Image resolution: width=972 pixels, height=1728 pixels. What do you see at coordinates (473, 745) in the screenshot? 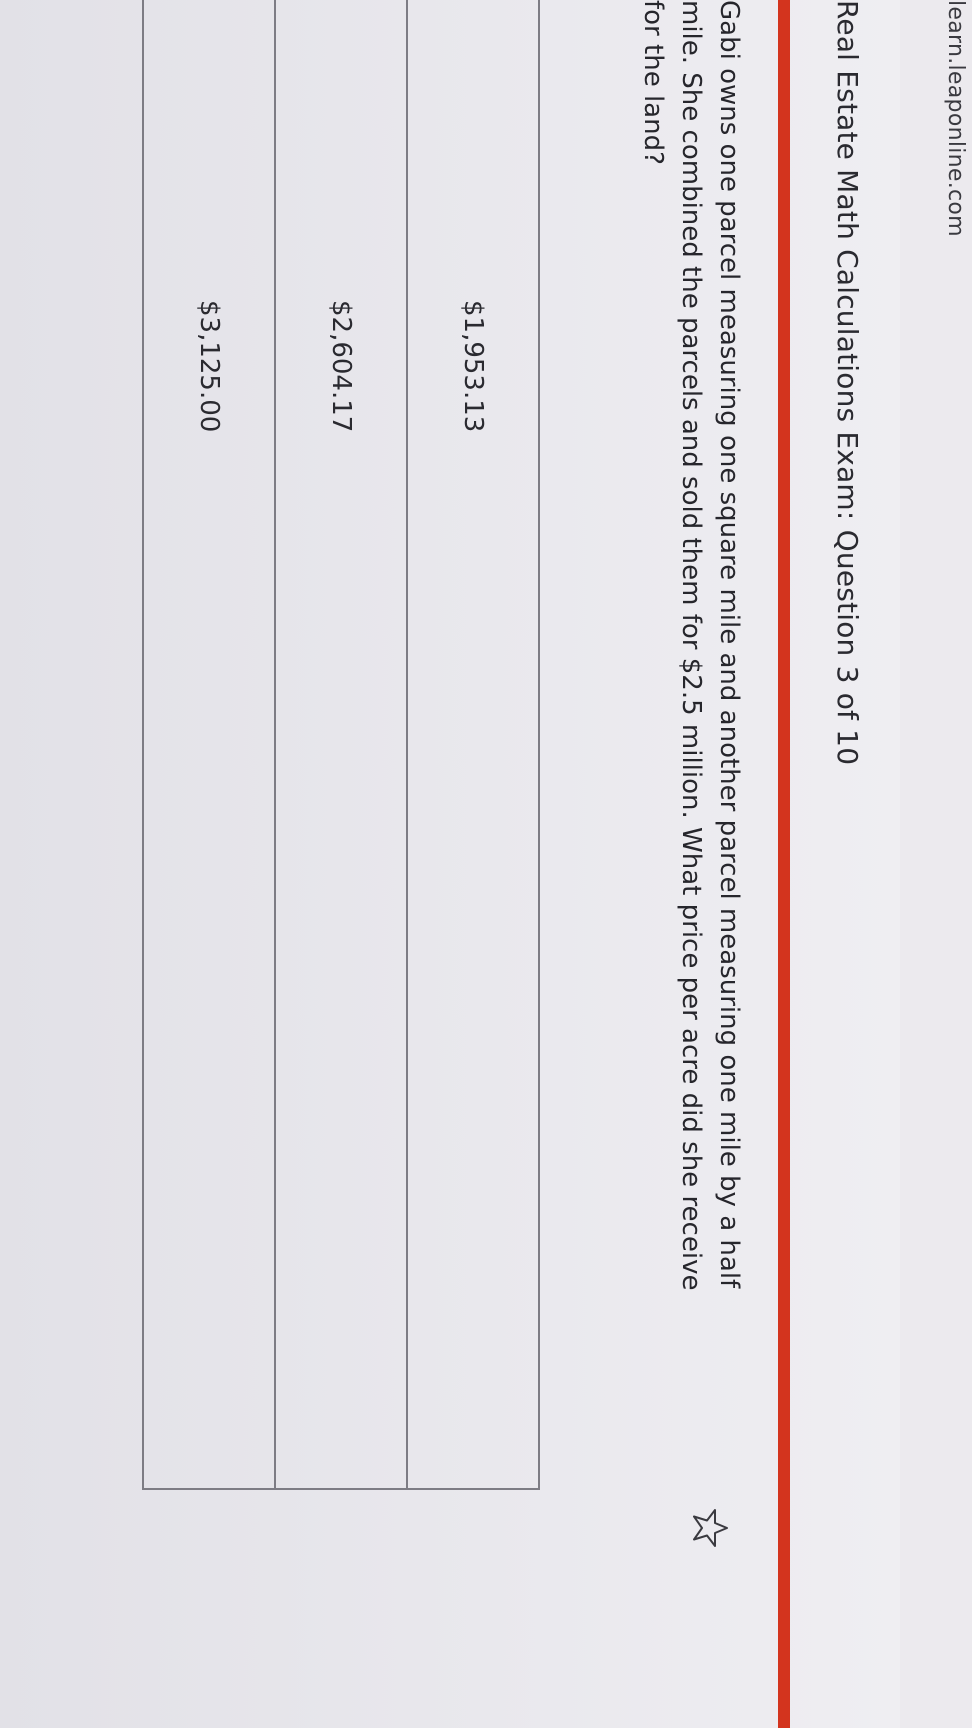
I see `answer-option-1: $1,953.13` at bounding box center [473, 745].